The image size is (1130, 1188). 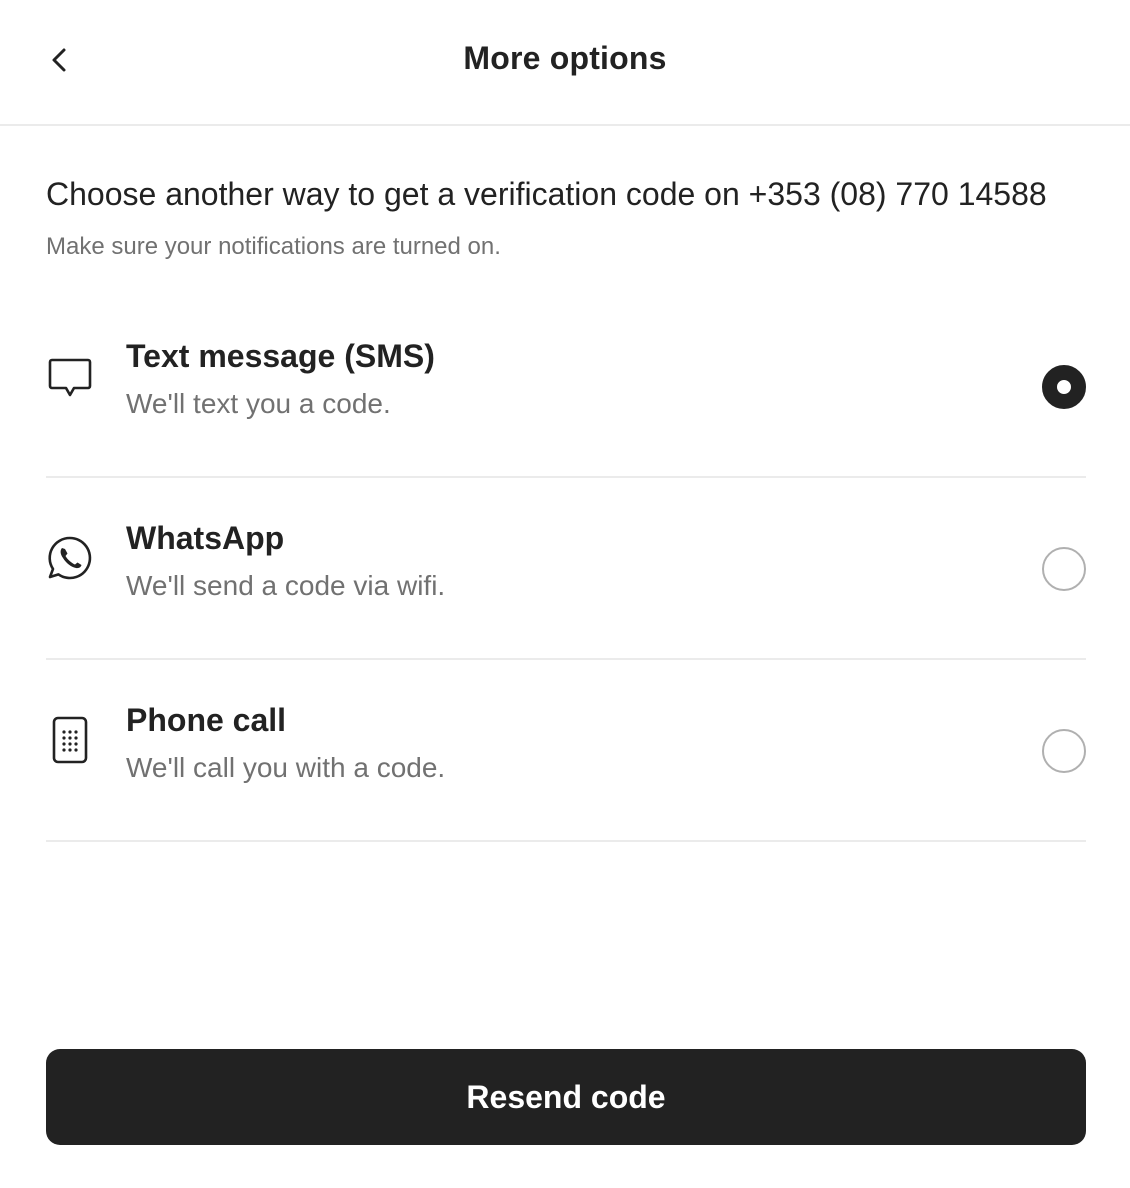 What do you see at coordinates (70, 376) in the screenshot?
I see `message-bubble-icon` at bounding box center [70, 376].